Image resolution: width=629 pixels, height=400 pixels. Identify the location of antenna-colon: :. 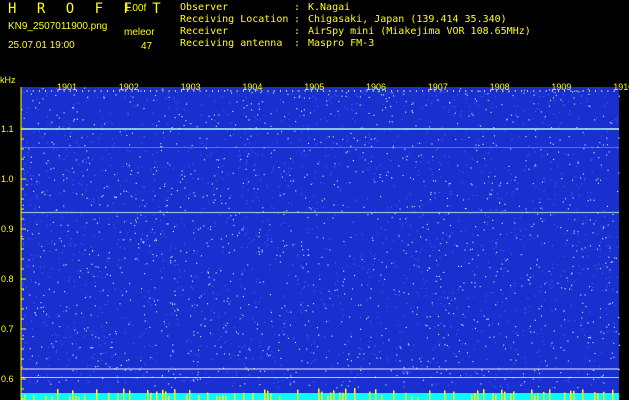
(297, 43).